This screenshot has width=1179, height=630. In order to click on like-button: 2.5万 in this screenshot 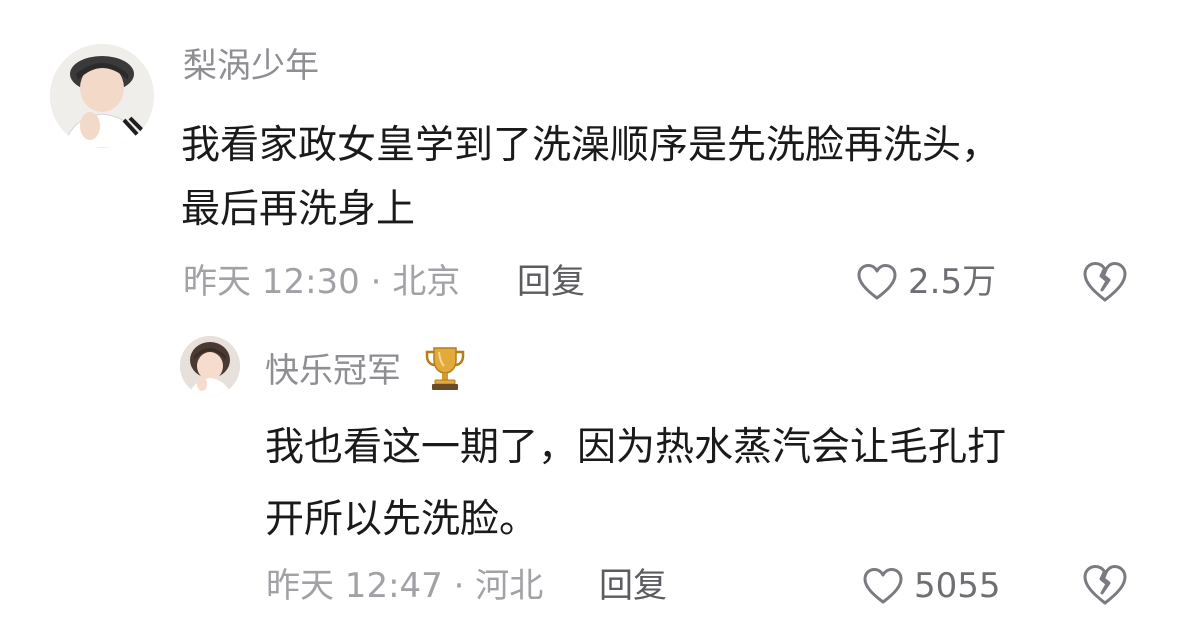, I will do `click(926, 282)`.